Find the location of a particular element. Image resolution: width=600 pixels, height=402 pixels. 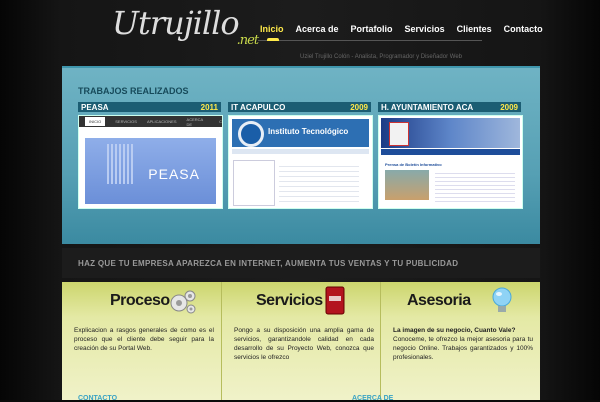

feature-title: Asesoria is located at coordinates (439, 301).